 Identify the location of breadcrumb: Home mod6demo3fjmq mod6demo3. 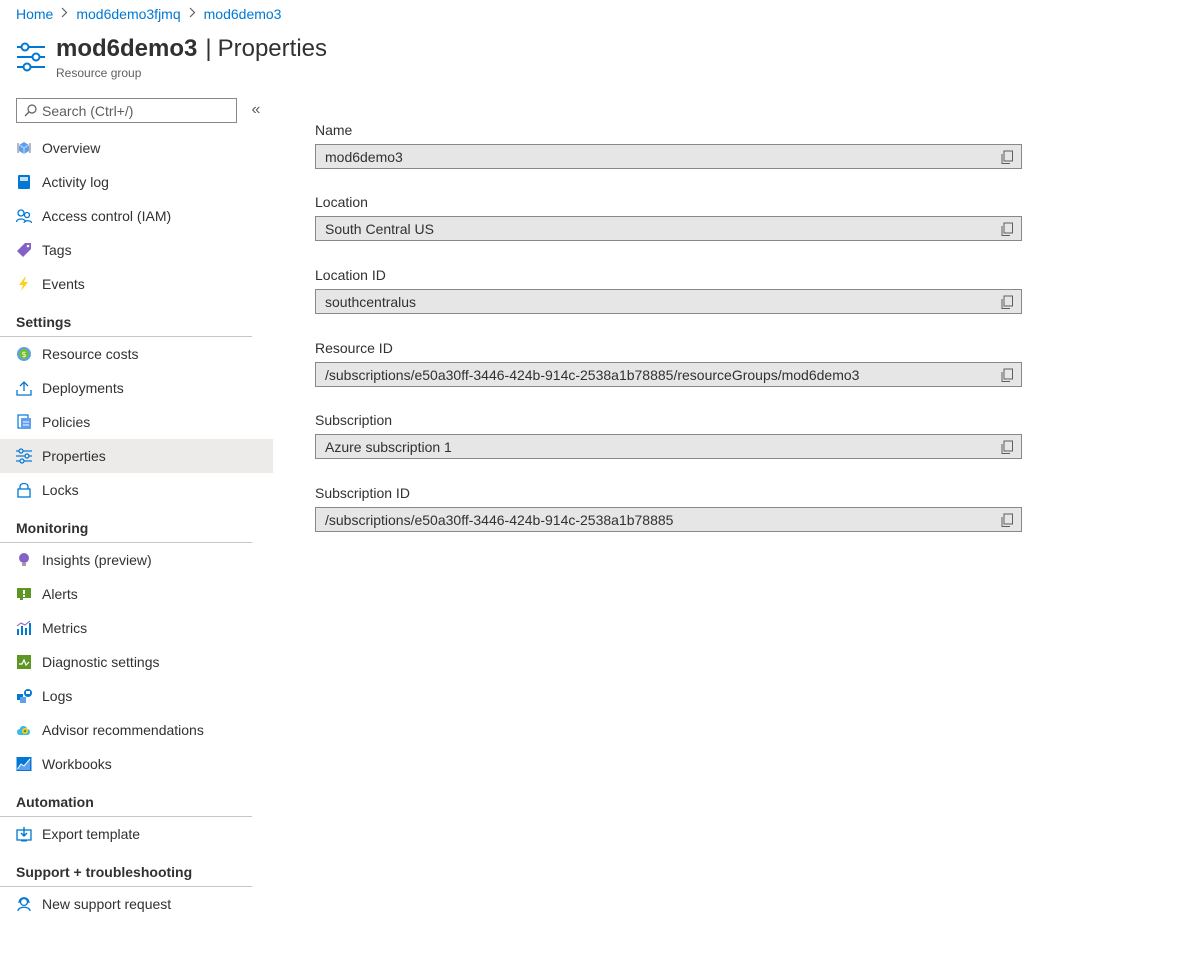
(148, 14).